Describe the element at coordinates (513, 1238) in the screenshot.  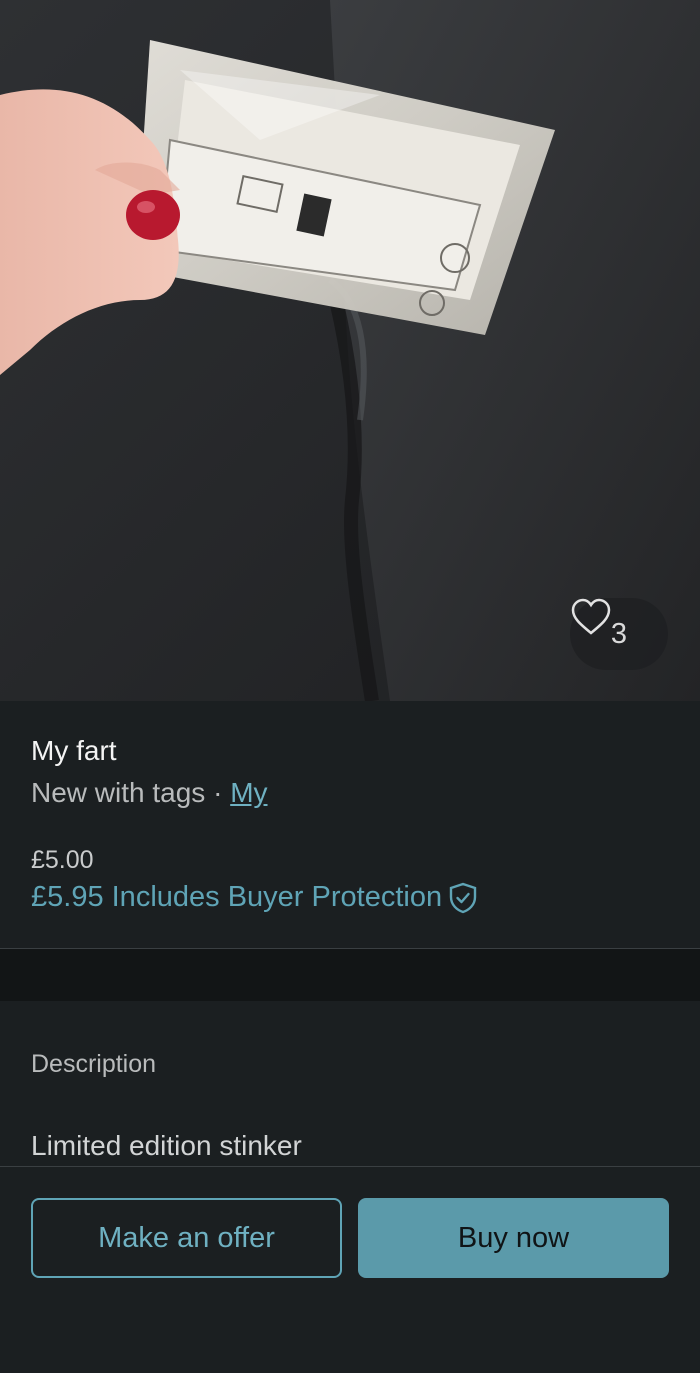
I see `buy-now-button: Buy now` at that location.